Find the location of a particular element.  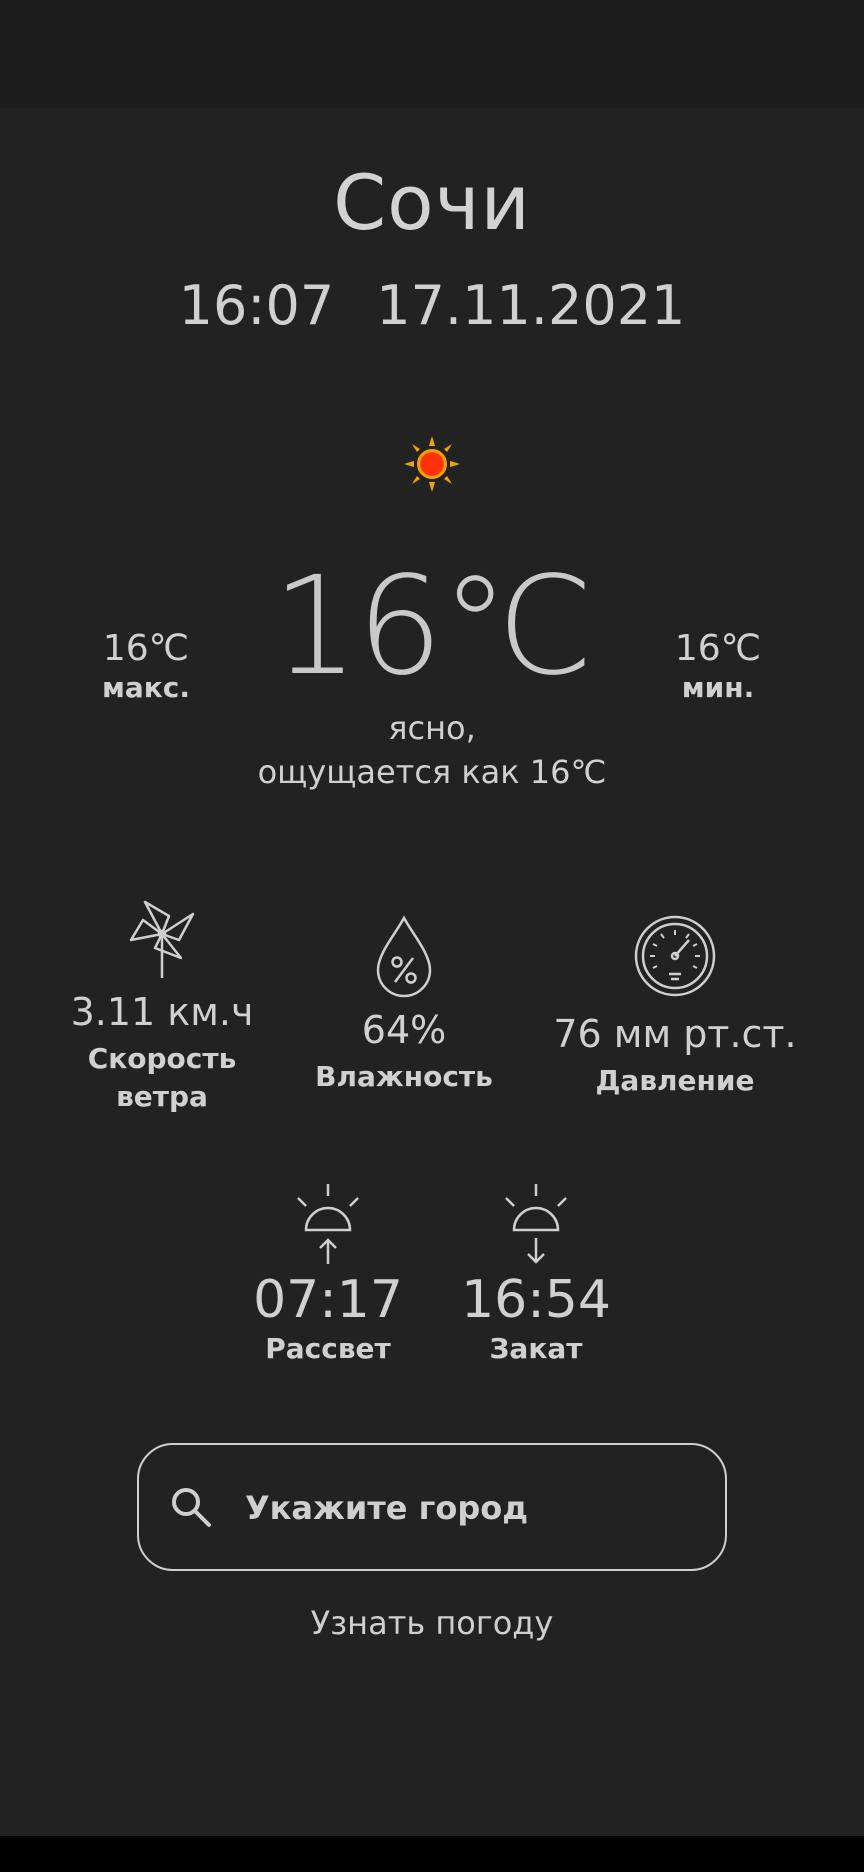

pressure-metric: 76 мм рт.ст. Давление is located at coordinates (675, 1007).